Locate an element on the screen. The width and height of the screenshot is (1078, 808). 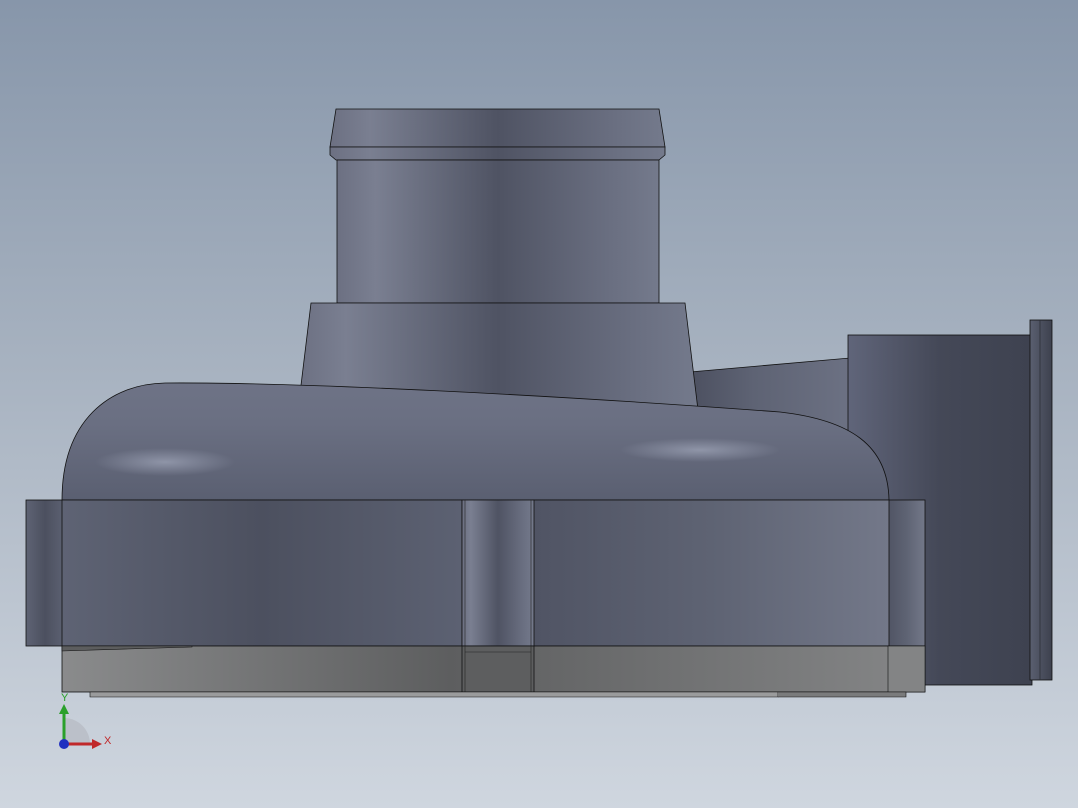
y-axis-arrow-icon is located at coordinates (64, 709).